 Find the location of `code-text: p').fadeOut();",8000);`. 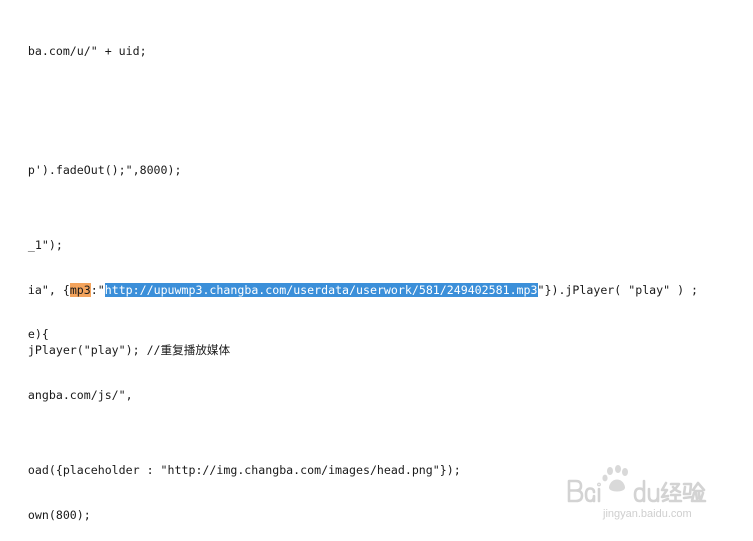

code-text: p').fadeOut();",8000); is located at coordinates (104, 170).